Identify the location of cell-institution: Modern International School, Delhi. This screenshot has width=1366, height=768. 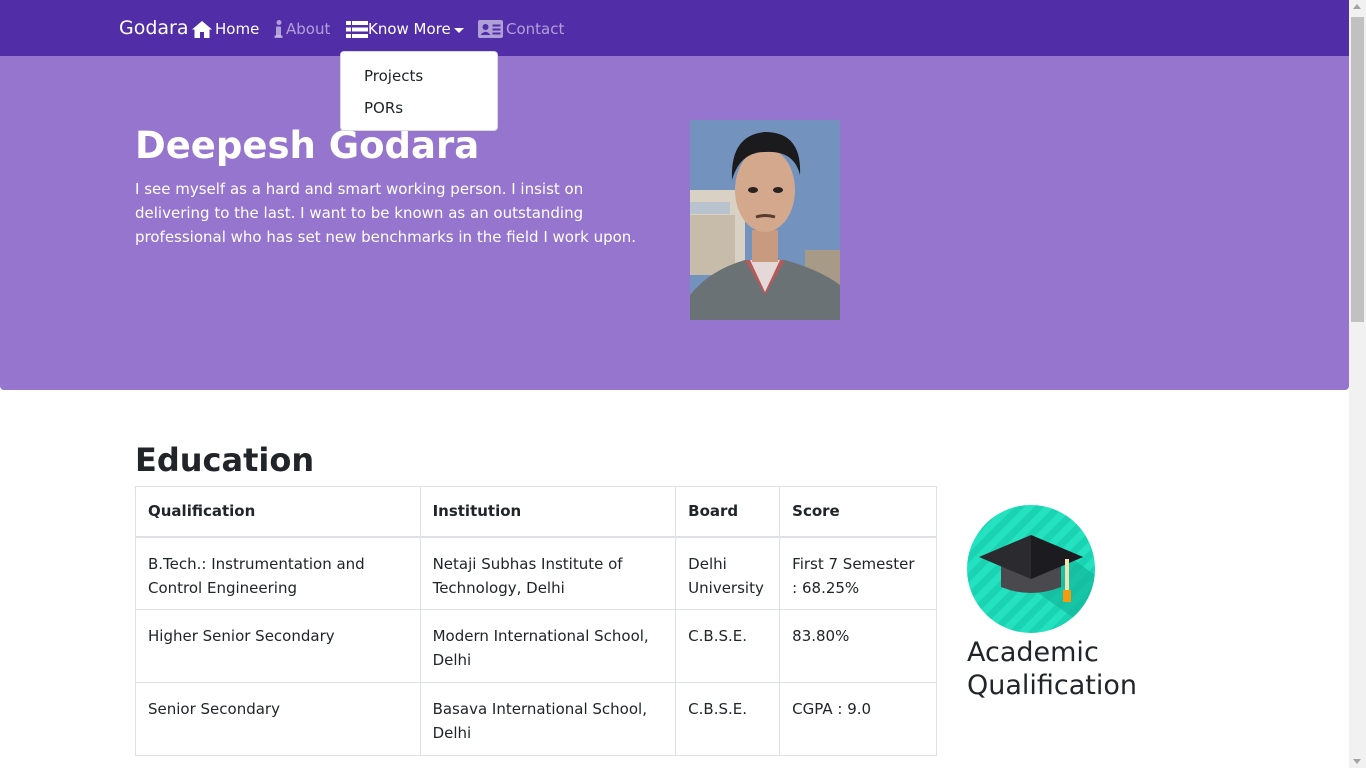
(548, 646).